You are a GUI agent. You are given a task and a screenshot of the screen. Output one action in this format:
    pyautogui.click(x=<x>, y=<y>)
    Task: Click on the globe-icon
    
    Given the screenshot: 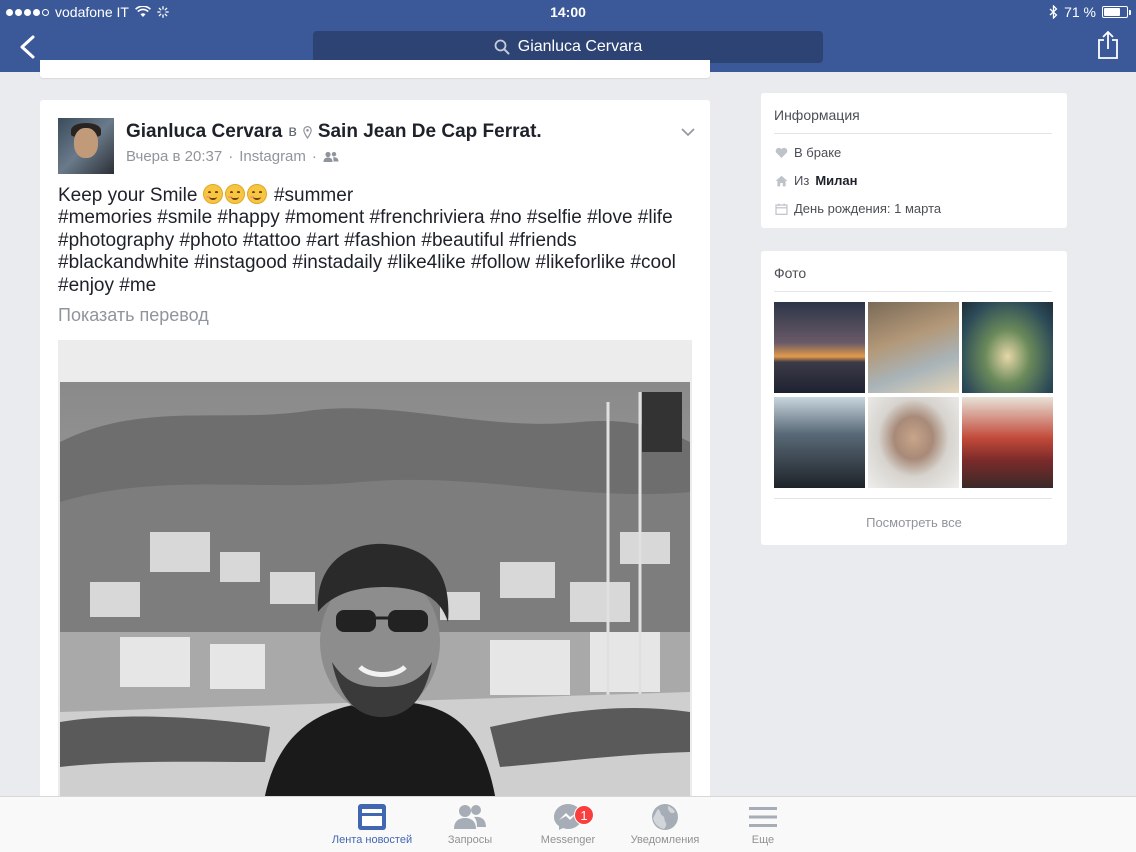 What is the action you would take?
    pyautogui.click(x=665, y=817)
    